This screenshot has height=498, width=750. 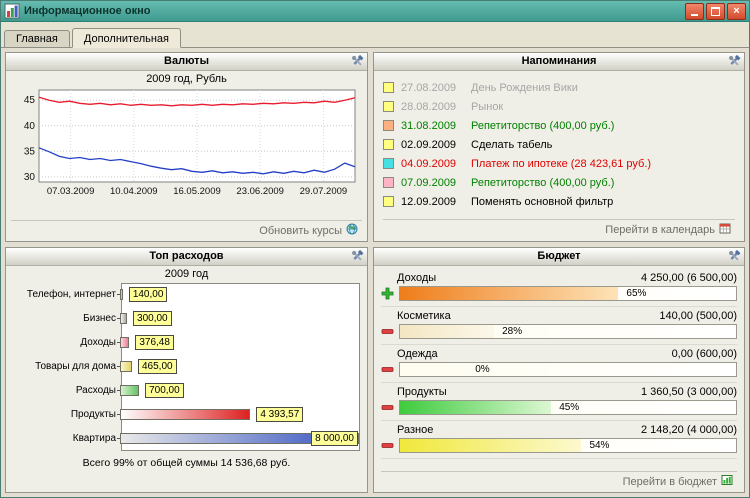 What do you see at coordinates (694, 11) in the screenshot?
I see `minimize-button` at bounding box center [694, 11].